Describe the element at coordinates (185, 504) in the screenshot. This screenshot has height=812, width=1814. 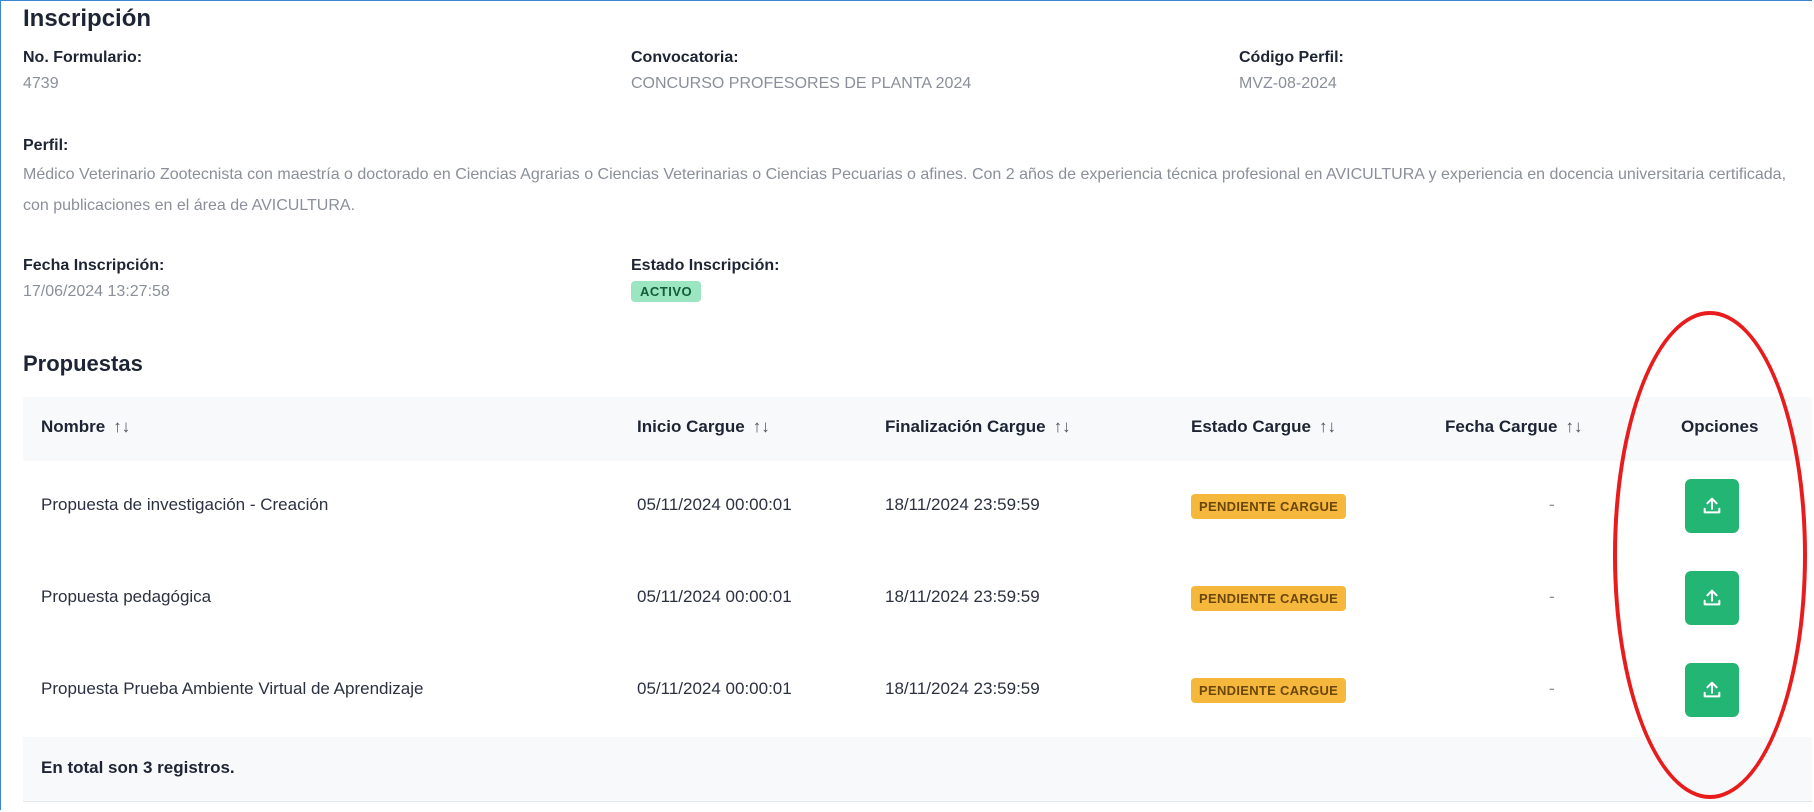
I see `cell-nombre: Propuesta de investigación - Creación` at that location.